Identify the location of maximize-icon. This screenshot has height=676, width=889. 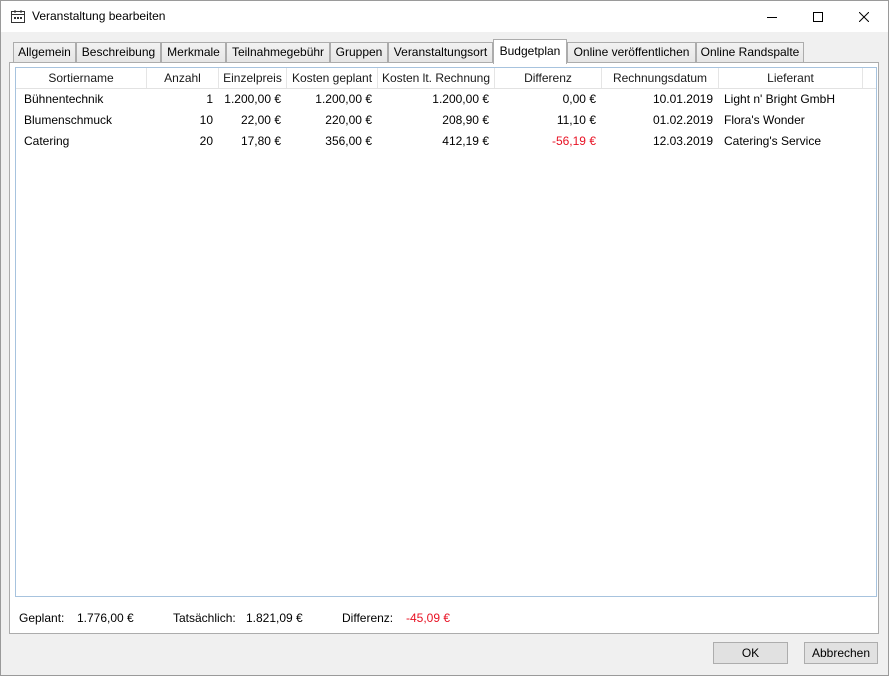
(818, 16).